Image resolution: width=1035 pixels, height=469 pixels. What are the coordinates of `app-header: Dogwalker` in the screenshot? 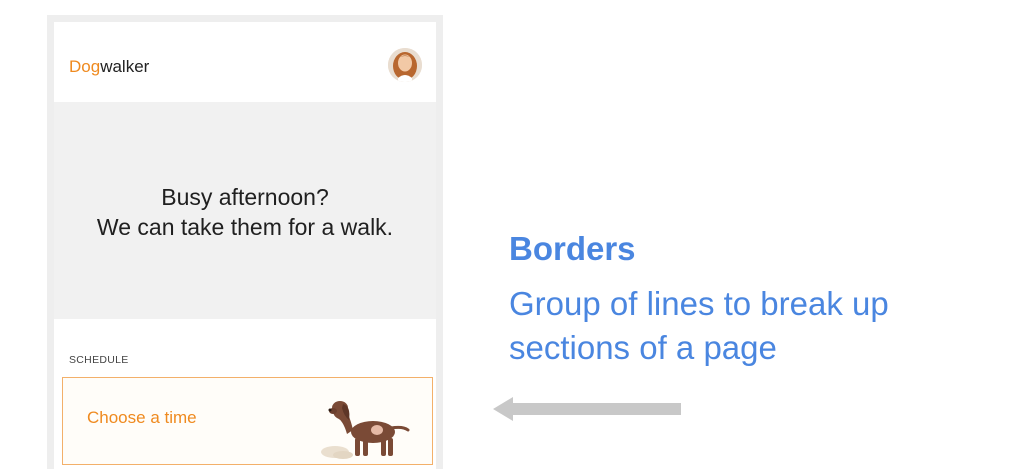 It's located at (245, 62).